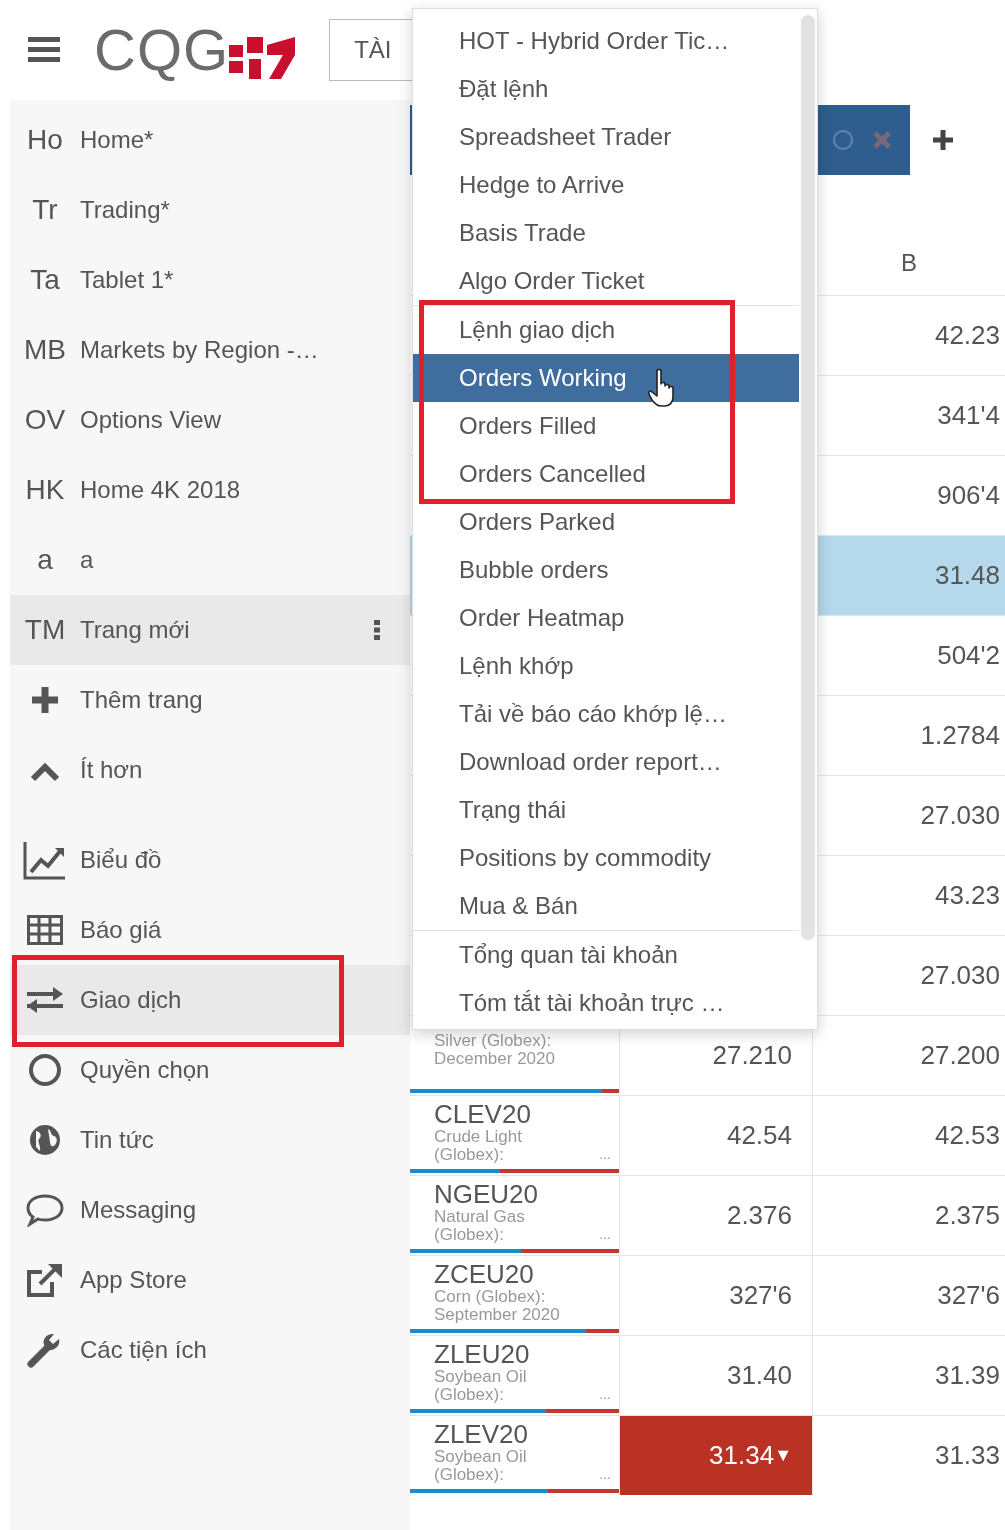  Describe the element at coordinates (210, 930) in the screenshot. I see `sidebar-item: Báo giá` at that location.